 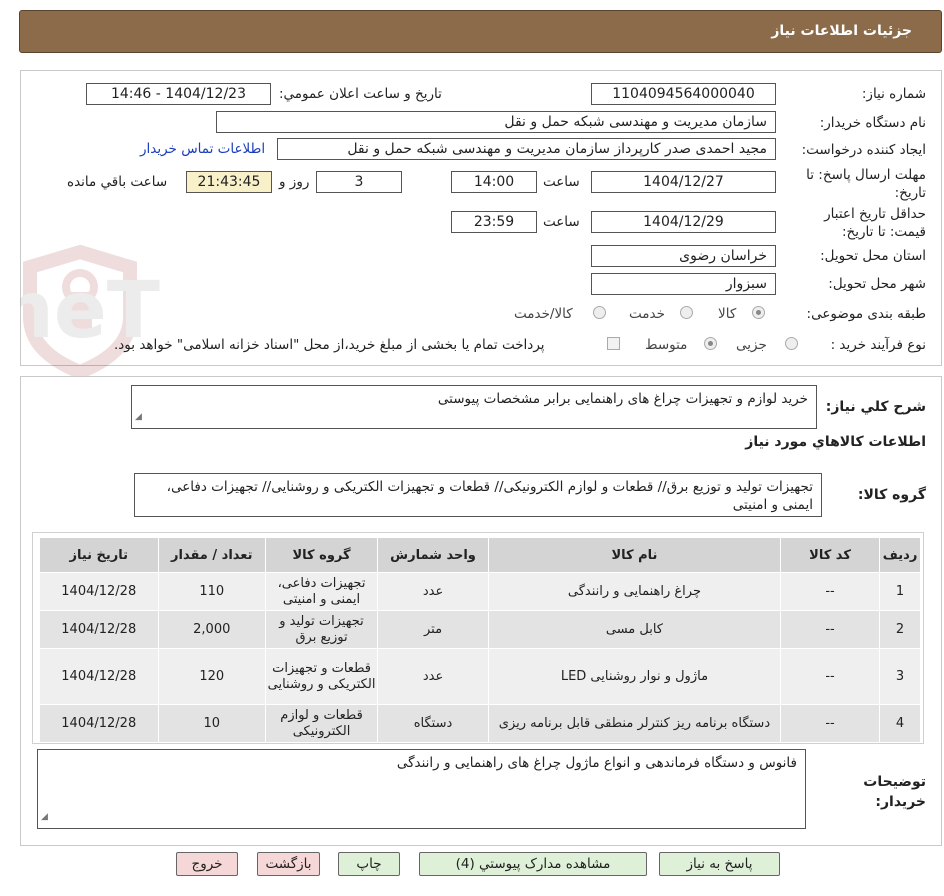 I want to click on announce-label: تاریخ و ساعت اعلان عمومي:, so click(x=360, y=94).